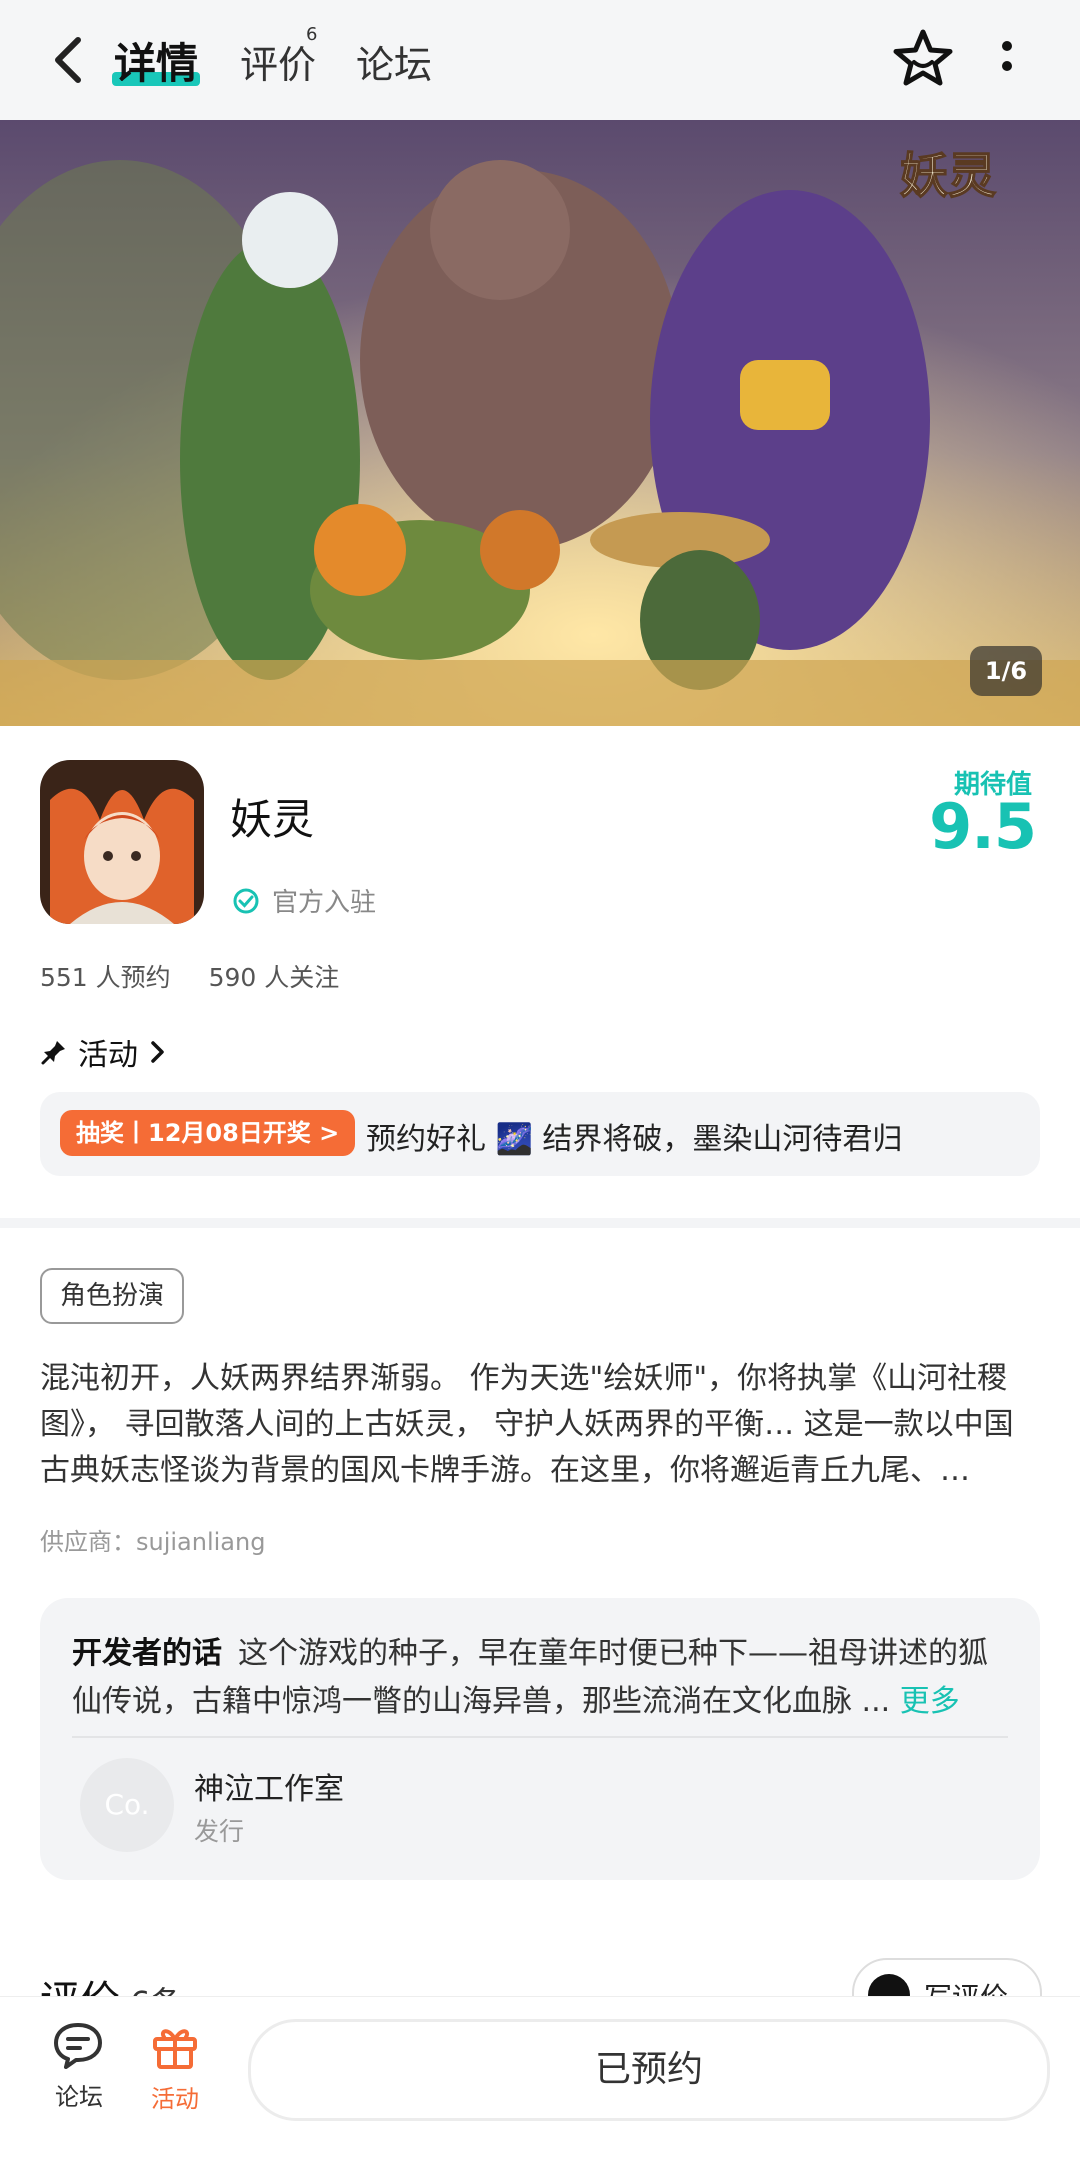 The width and height of the screenshot is (1080, 2182). I want to click on bottom-activity-button: 活动, so click(175, 2067).